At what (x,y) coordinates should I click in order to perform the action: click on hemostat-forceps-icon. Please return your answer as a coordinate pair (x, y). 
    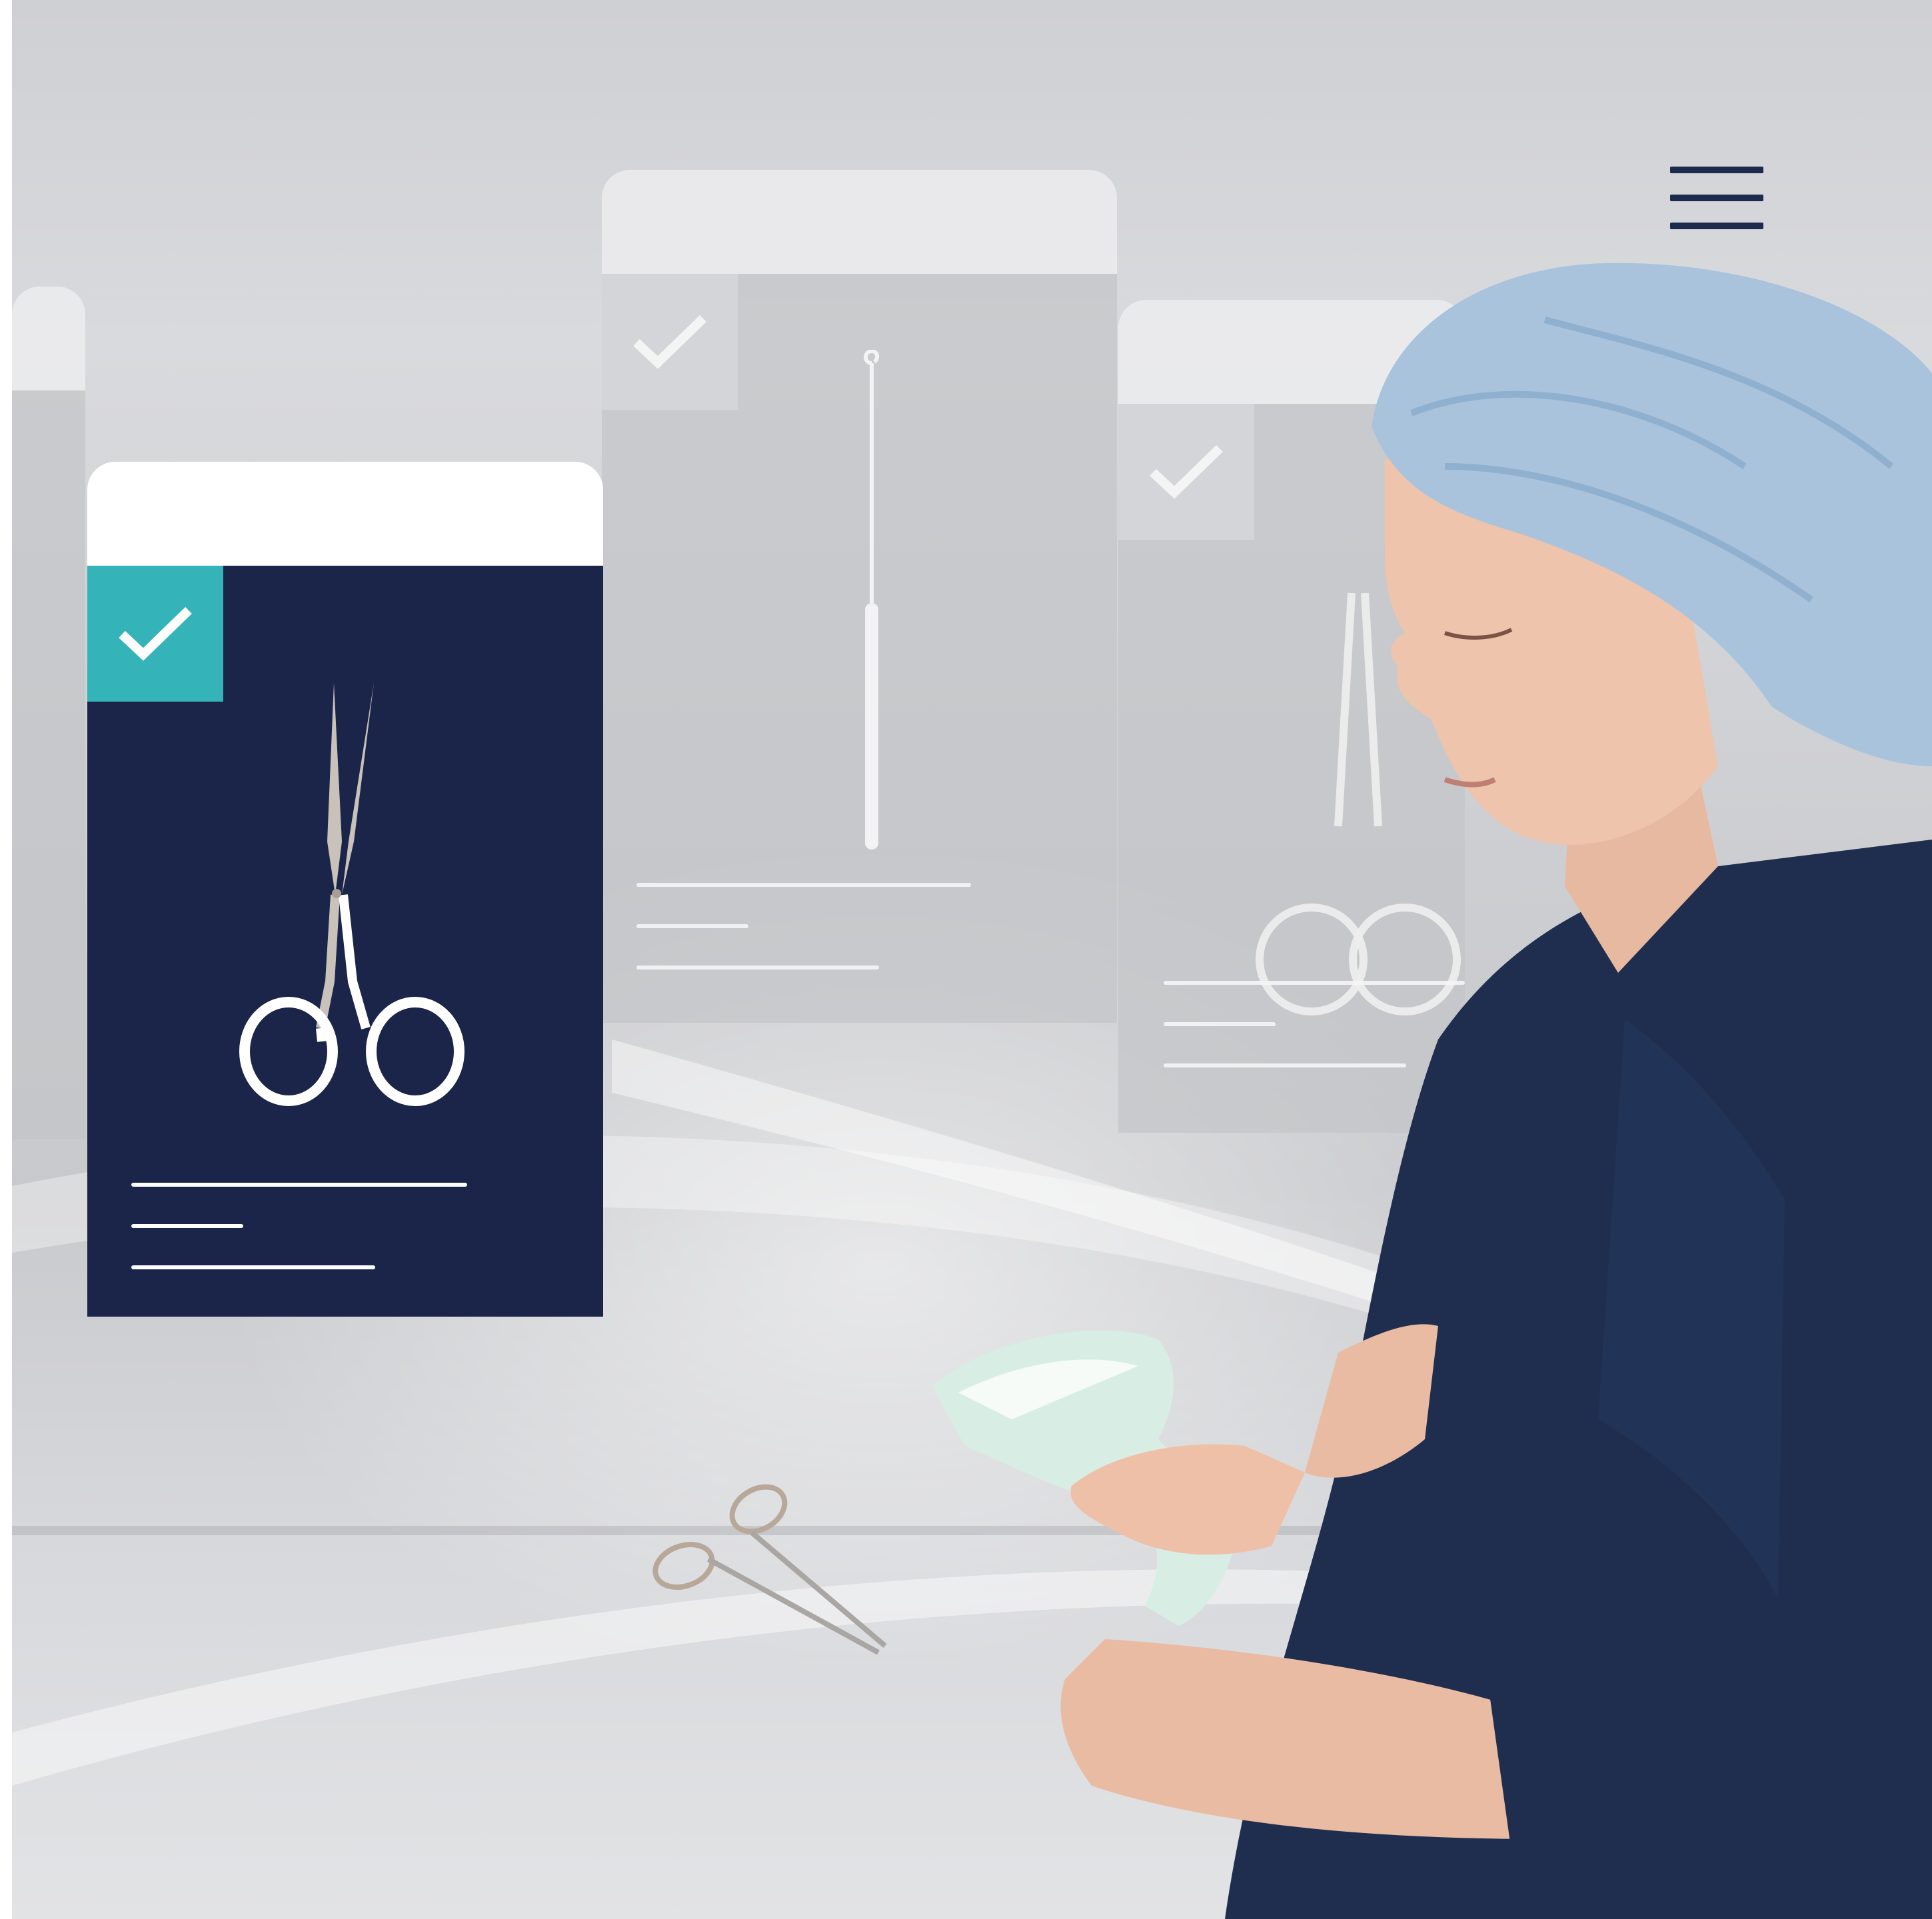
    Looking at the image, I should click on (770, 1569).